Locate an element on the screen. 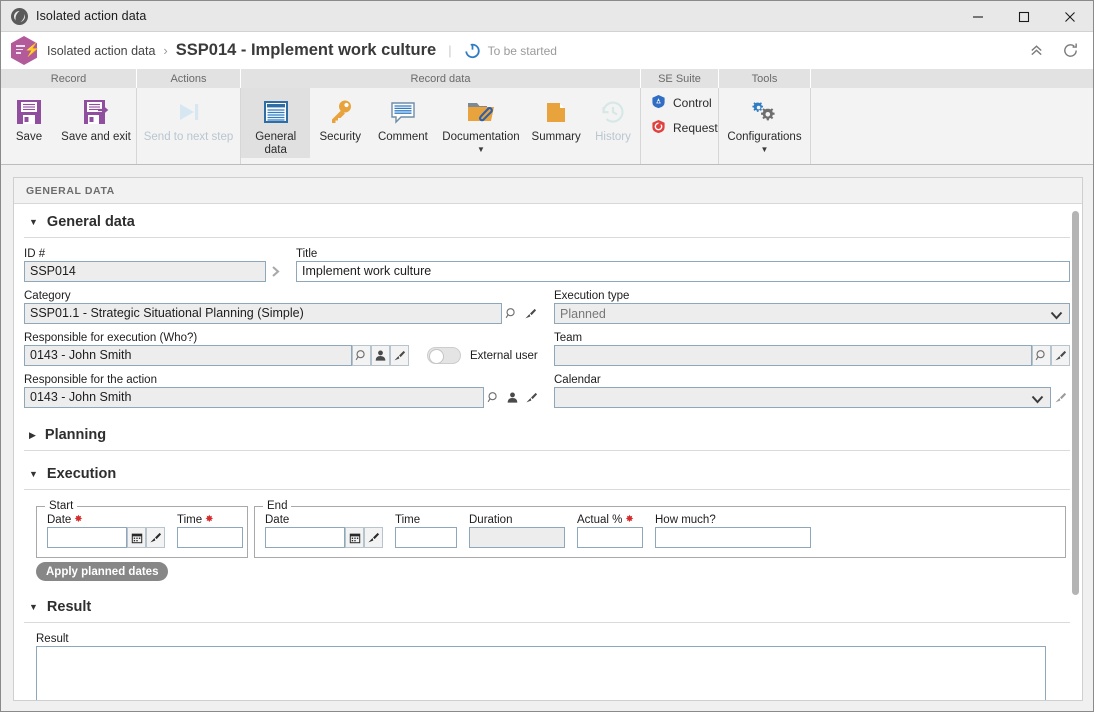 This screenshot has height=712, width=1094. tab-history-label: History is located at coordinates (613, 137).